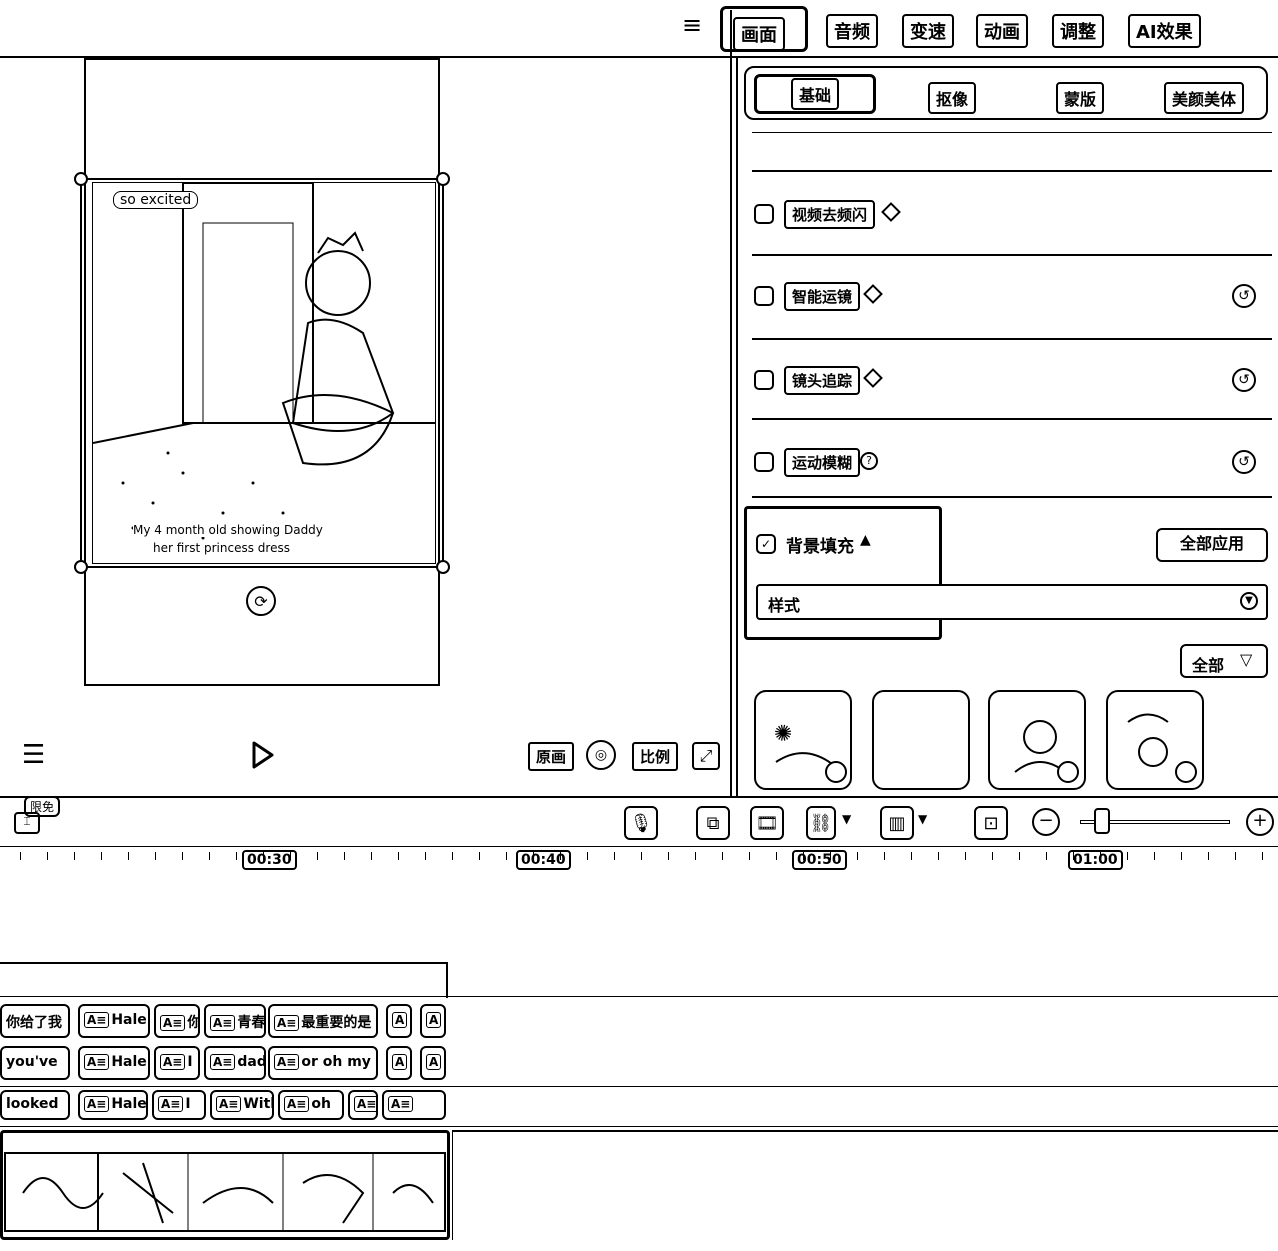 Image resolution: width=1278 pixels, height=1251 pixels. Describe the element at coordinates (443, 179) in the screenshot. I see `resize-handle-tr` at that location.